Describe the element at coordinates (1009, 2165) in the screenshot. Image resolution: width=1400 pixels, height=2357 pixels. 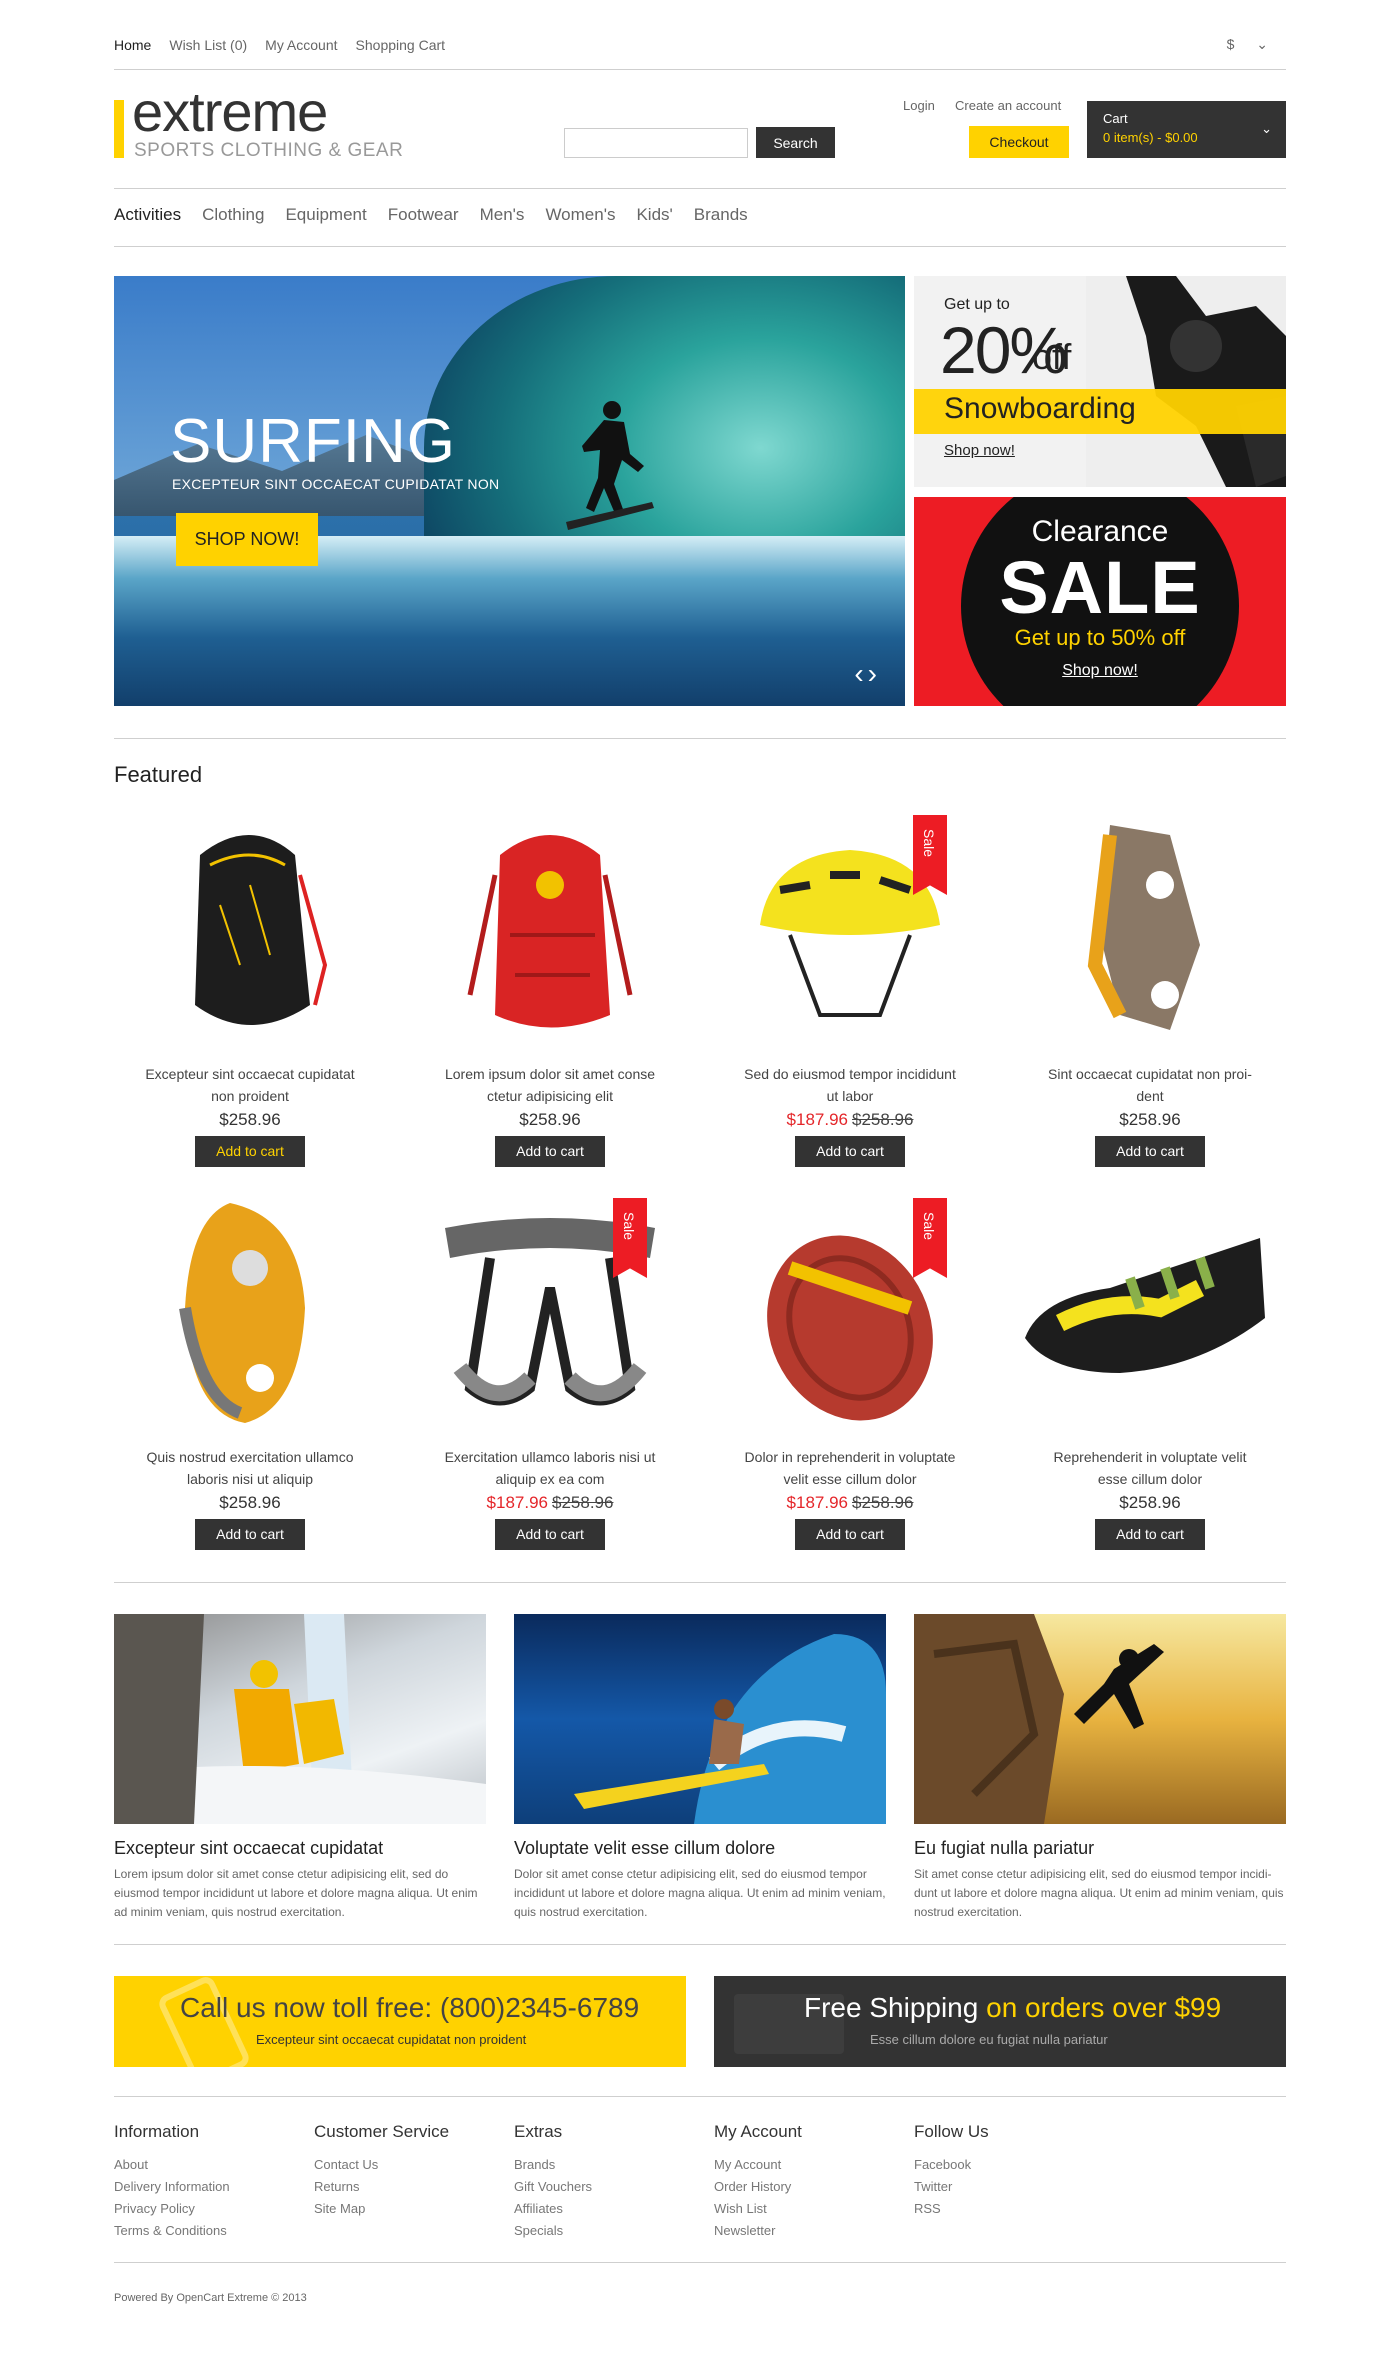
I see `footer-link: Facebook` at that location.